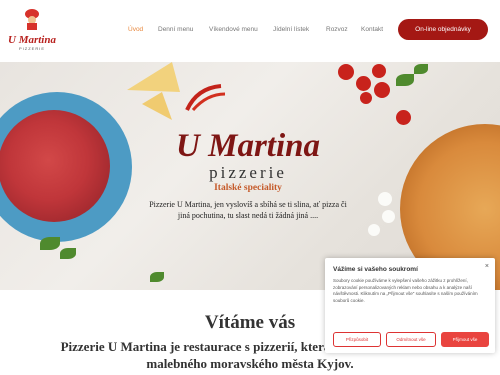 Image resolution: width=500 pixels, height=375 pixels. Describe the element at coordinates (487, 266) in the screenshot. I see `close-icon: ×` at that location.